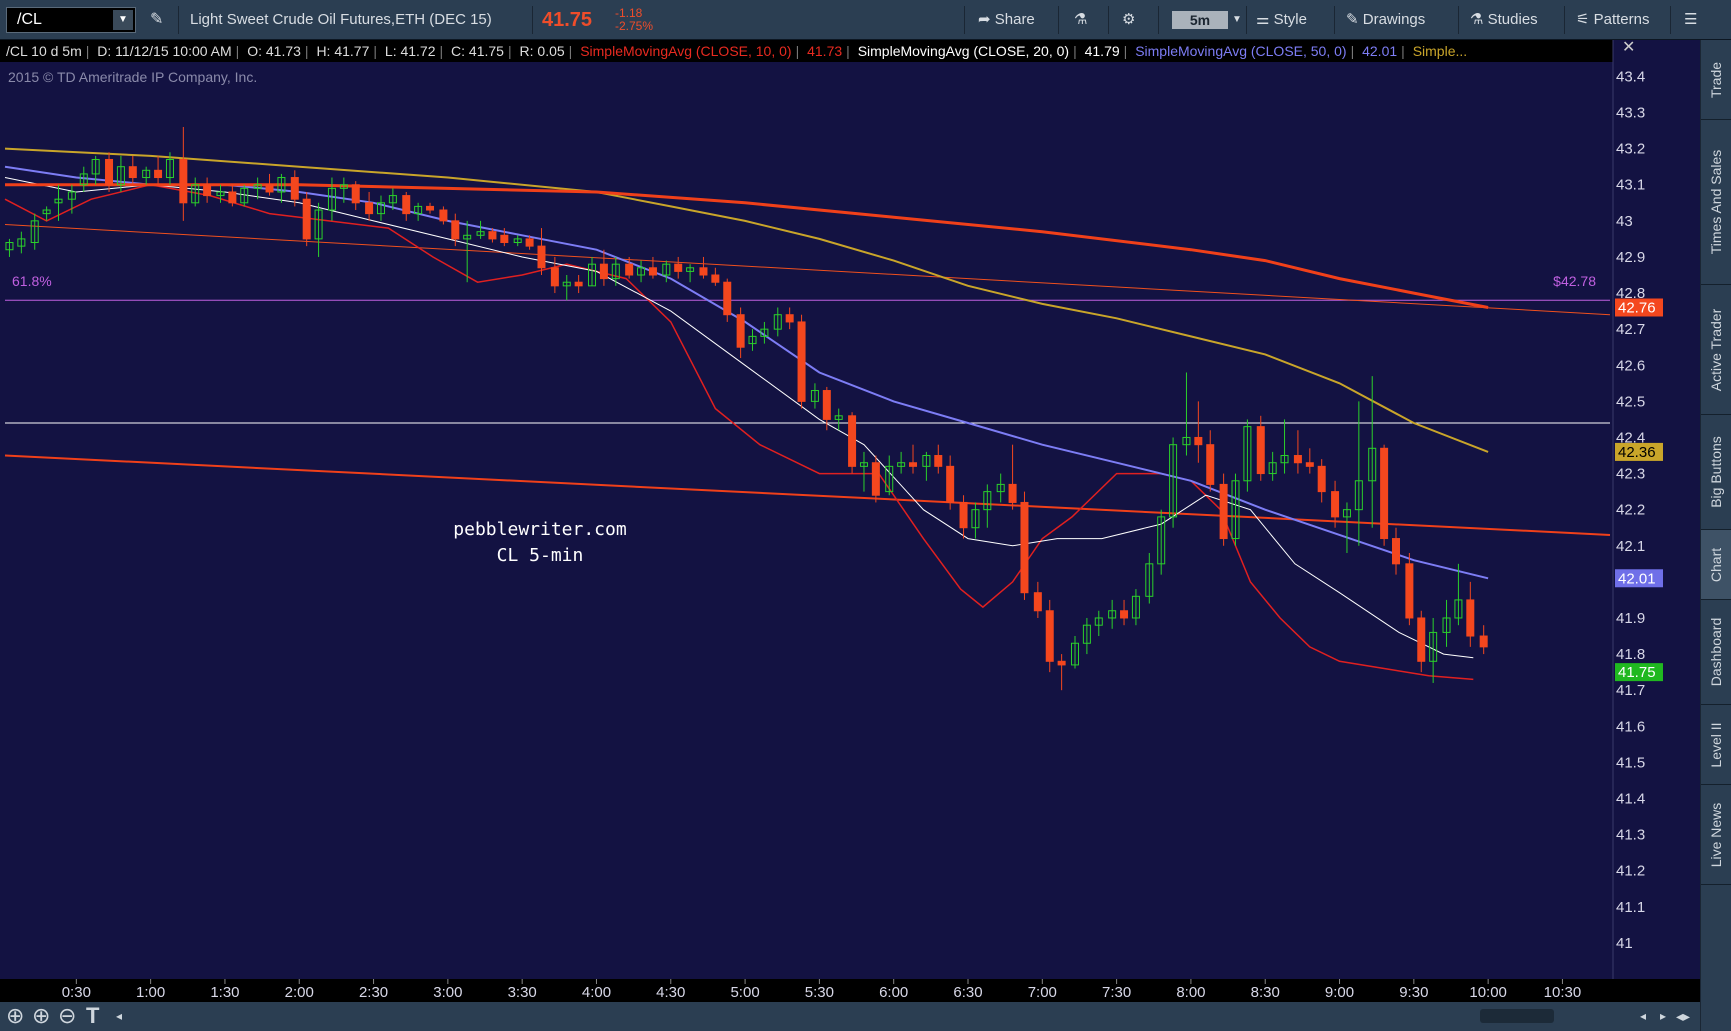 This screenshot has width=1731, height=1031. Describe the element at coordinates (967, 992) in the screenshot. I see `time-tick-label: 6:30` at that location.